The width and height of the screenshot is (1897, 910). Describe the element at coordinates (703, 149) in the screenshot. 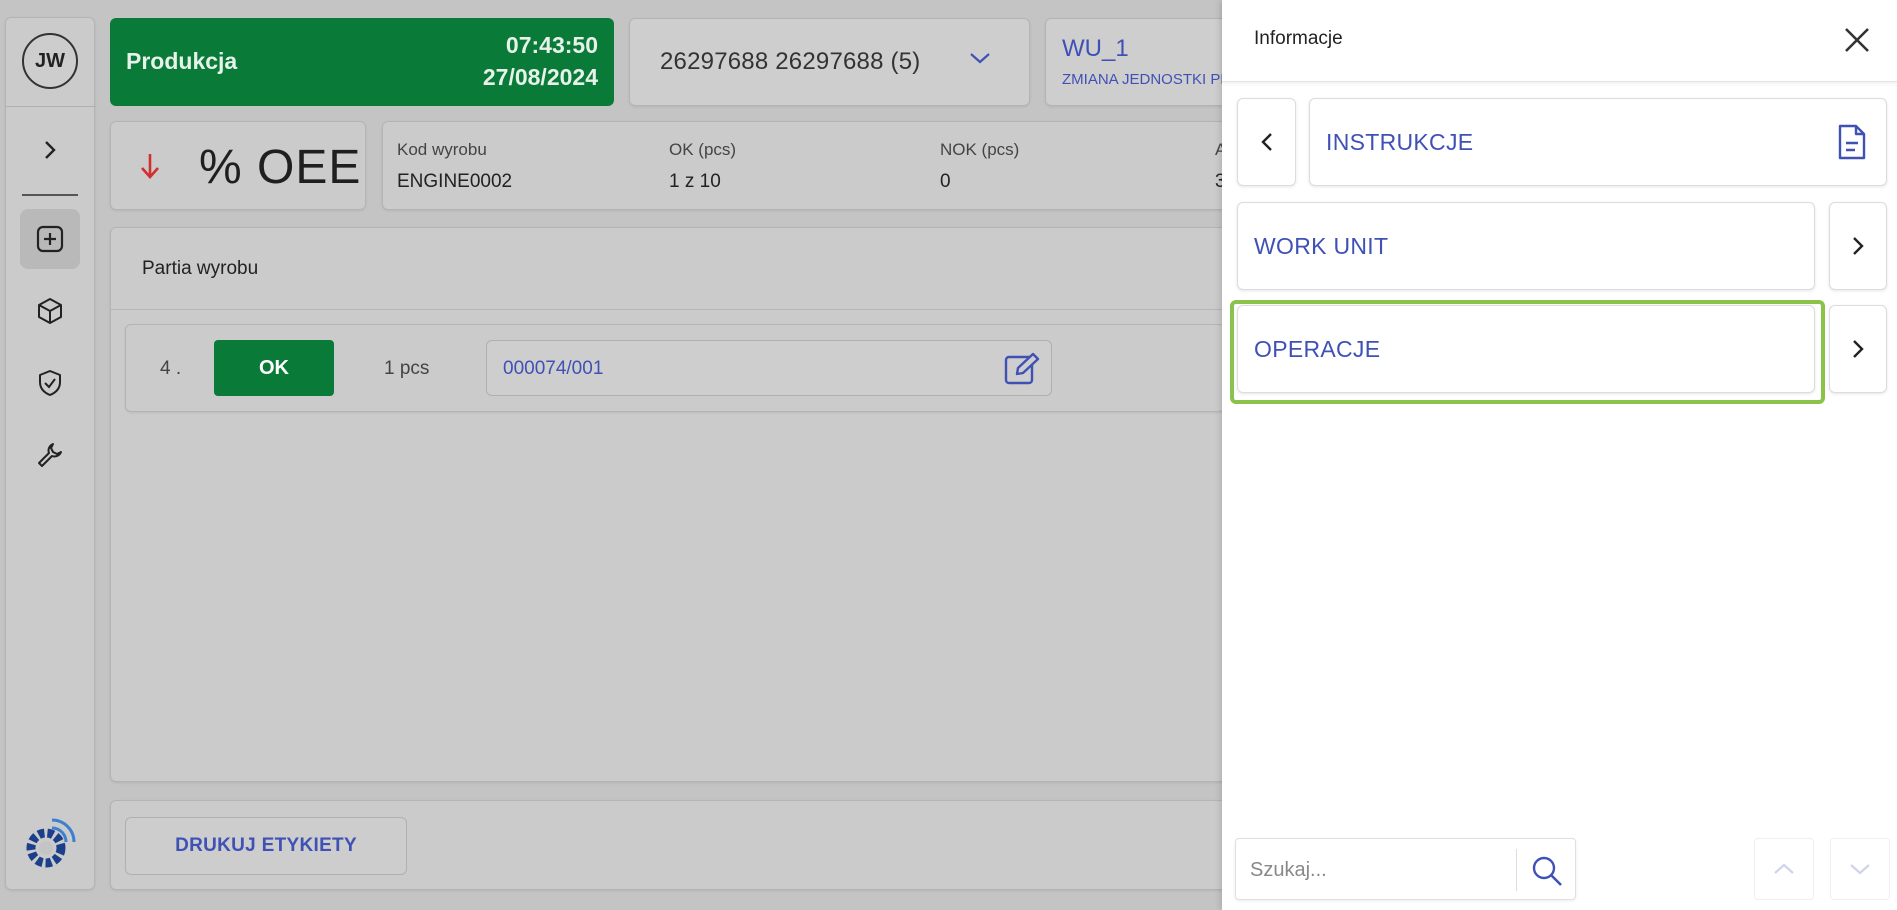

I see `info-header: OK (pcs)` at that location.